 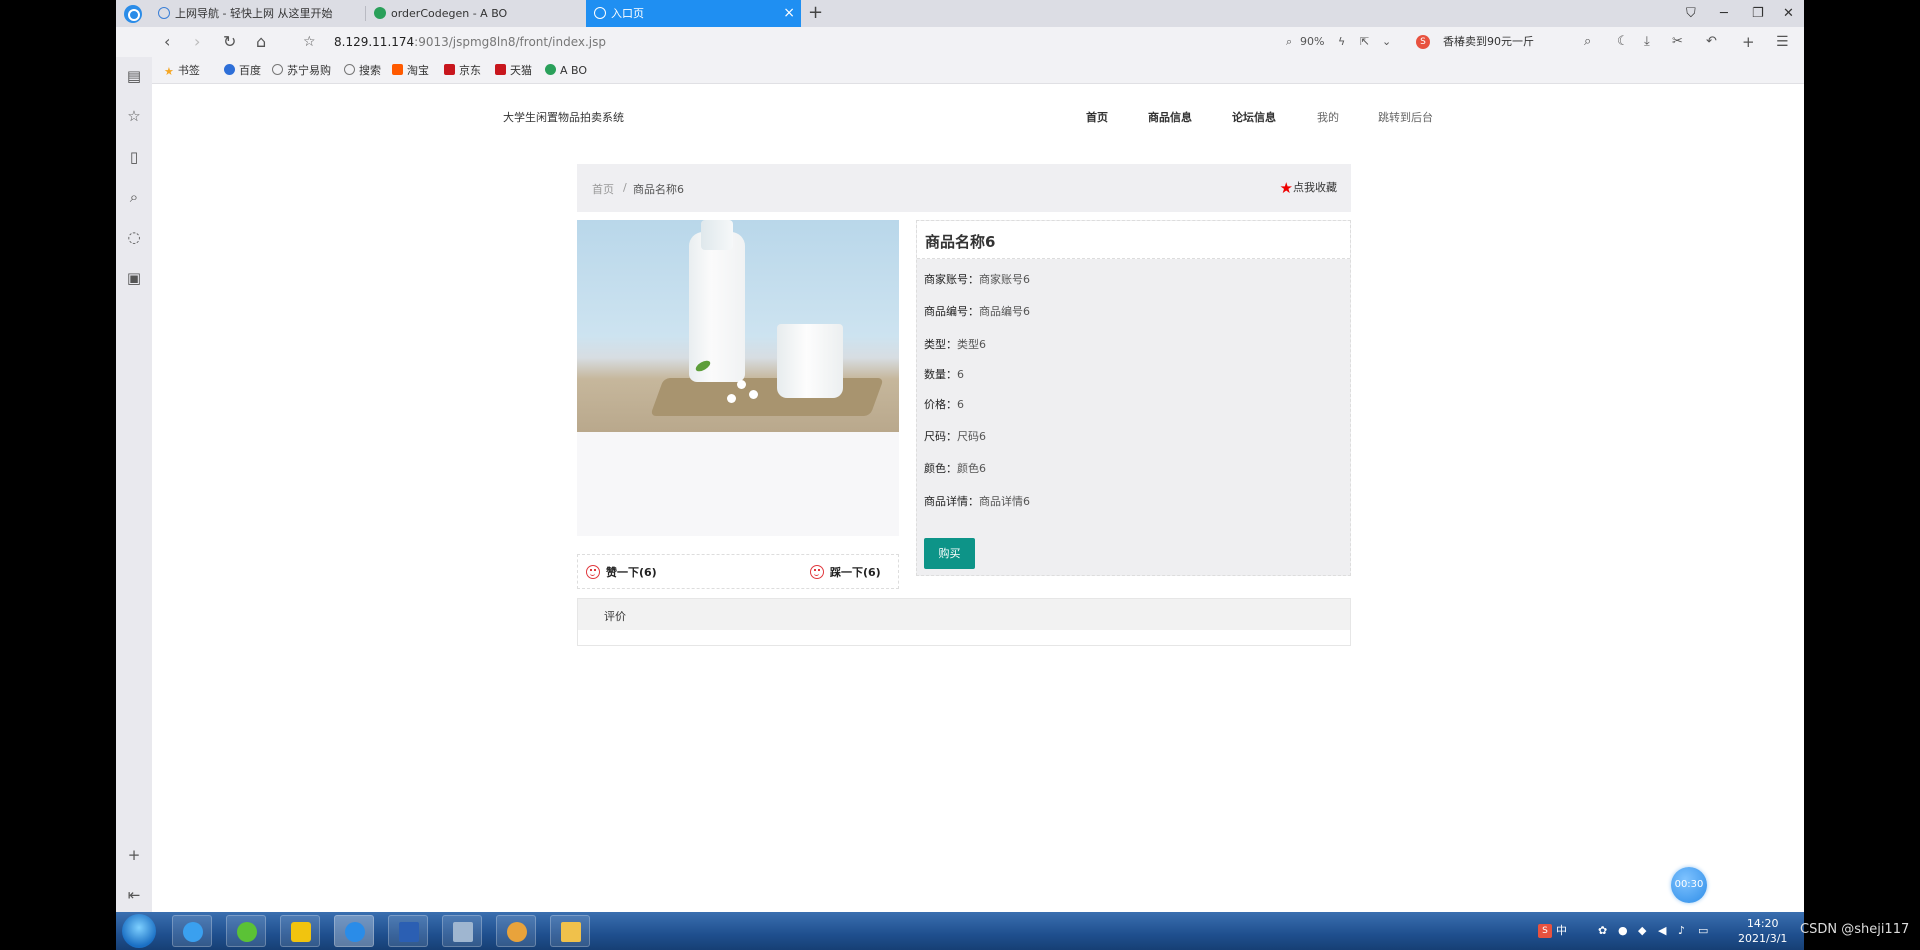 What do you see at coordinates (1328, 117) in the screenshot?
I see `nav-mine: 我的` at bounding box center [1328, 117].